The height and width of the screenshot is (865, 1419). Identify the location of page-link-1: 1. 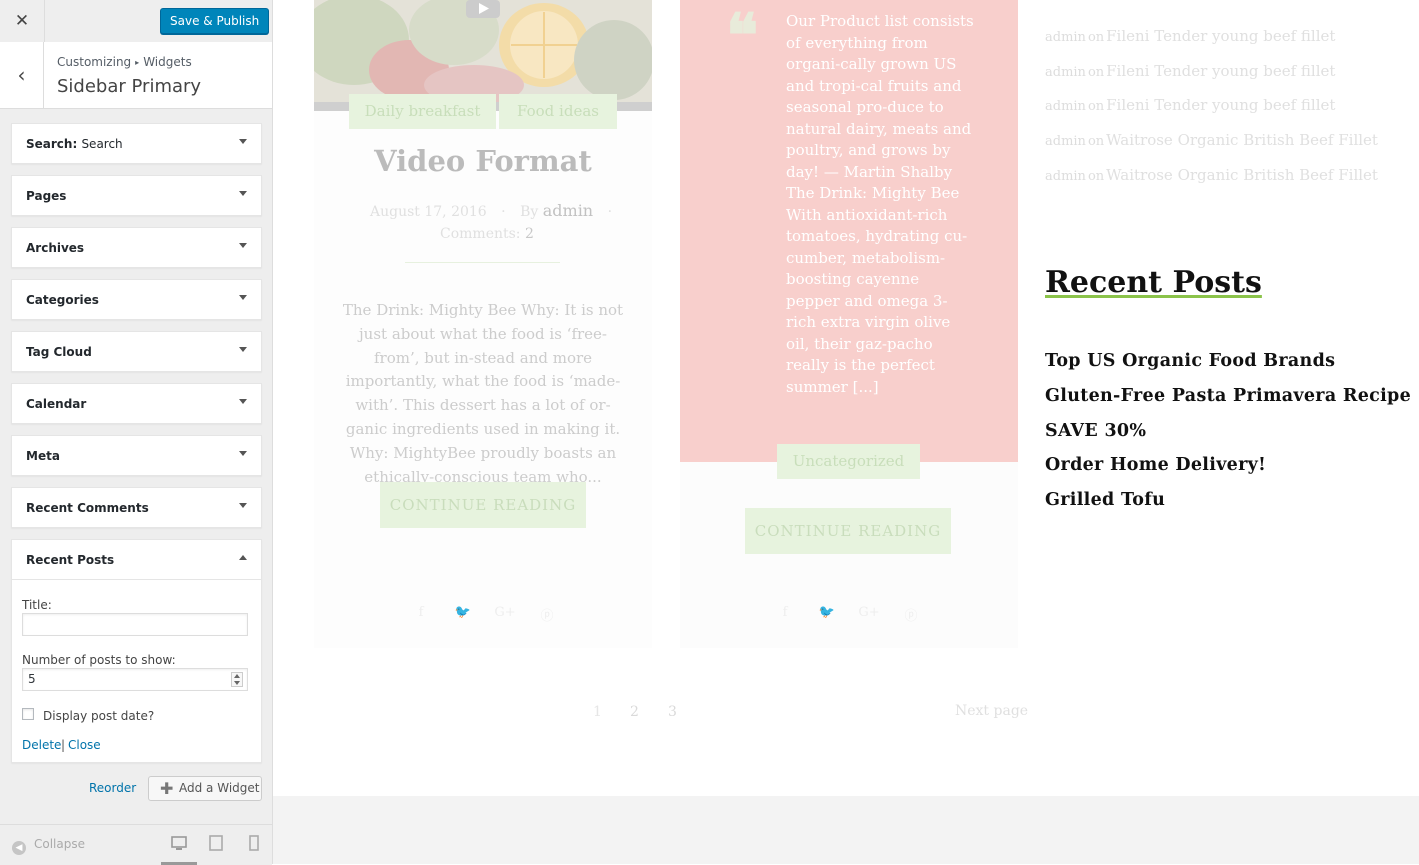
(597, 712).